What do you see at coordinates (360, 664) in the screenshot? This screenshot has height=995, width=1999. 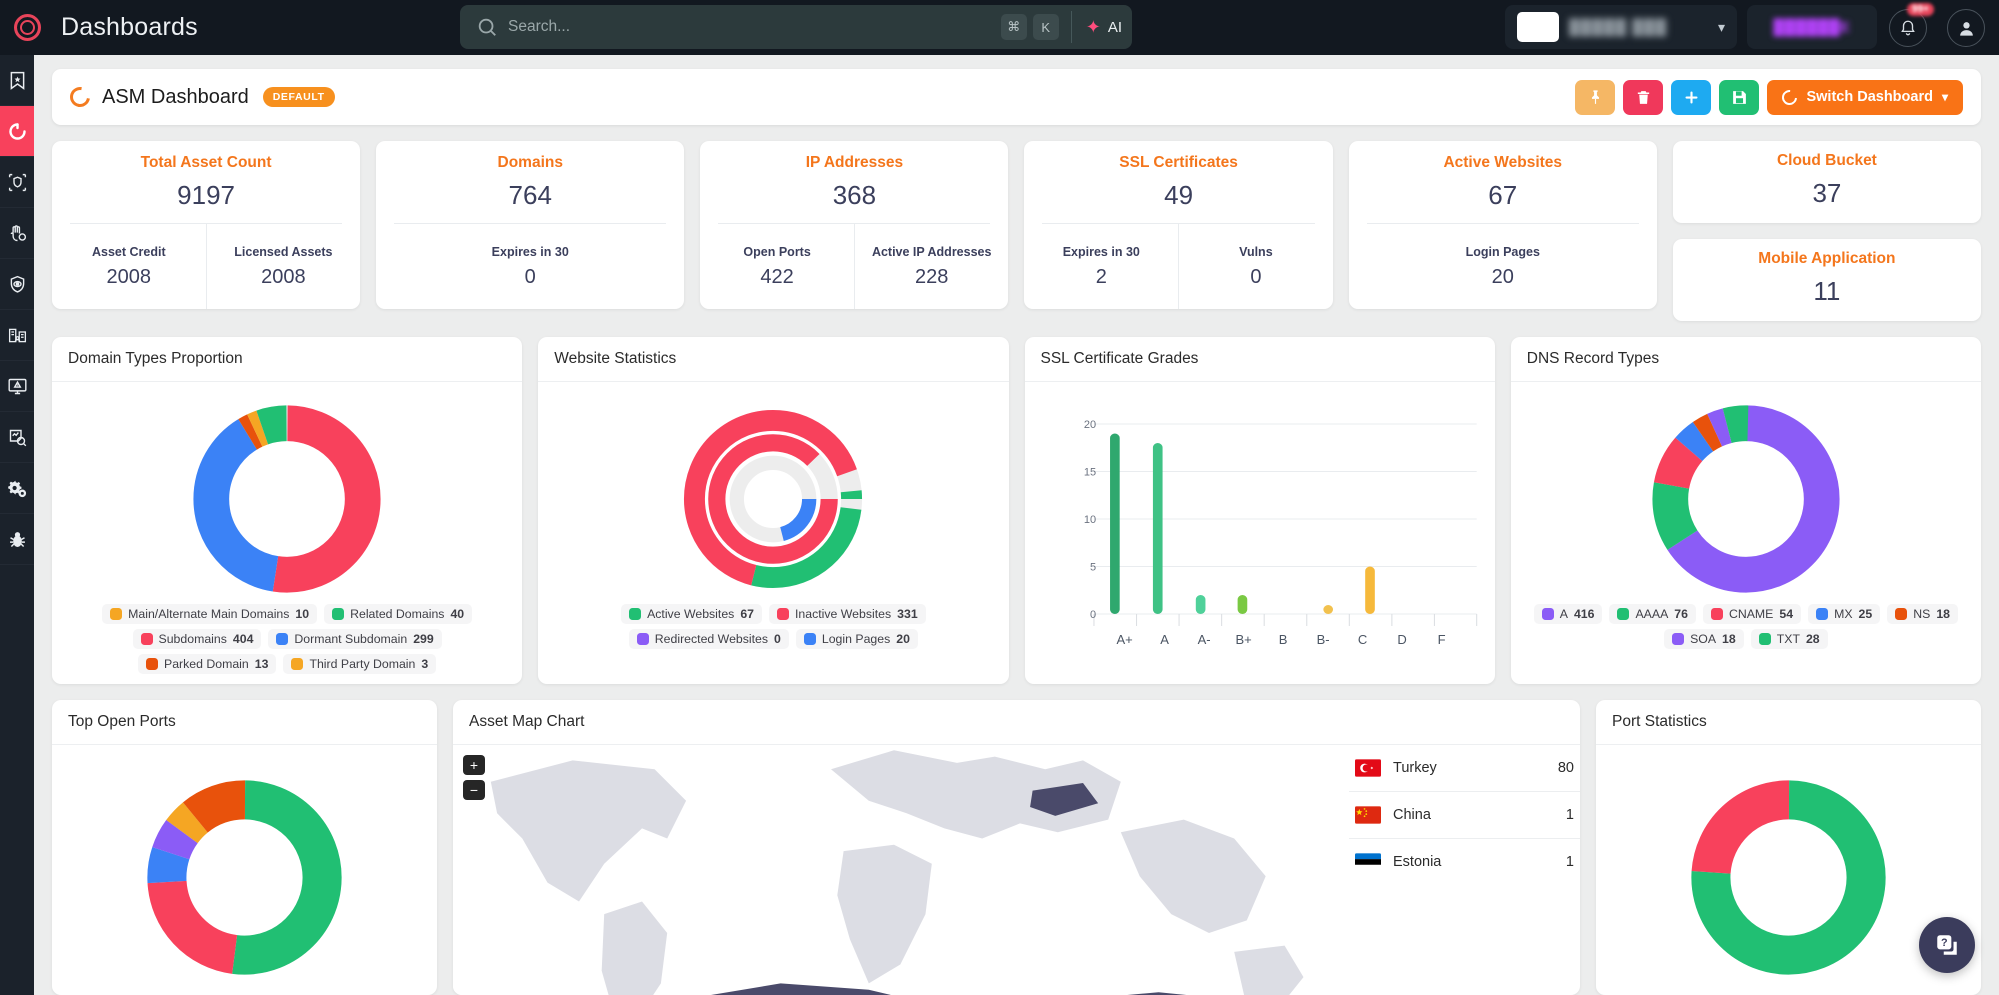 I see `legend-item: Third Party Domain 3` at bounding box center [360, 664].